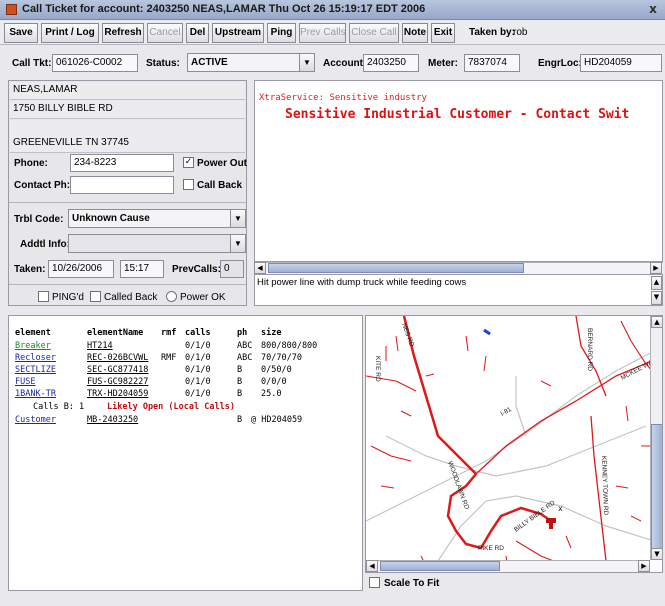 This screenshot has height=606, width=665. I want to click on element-link: Breaker, so click(33, 346).